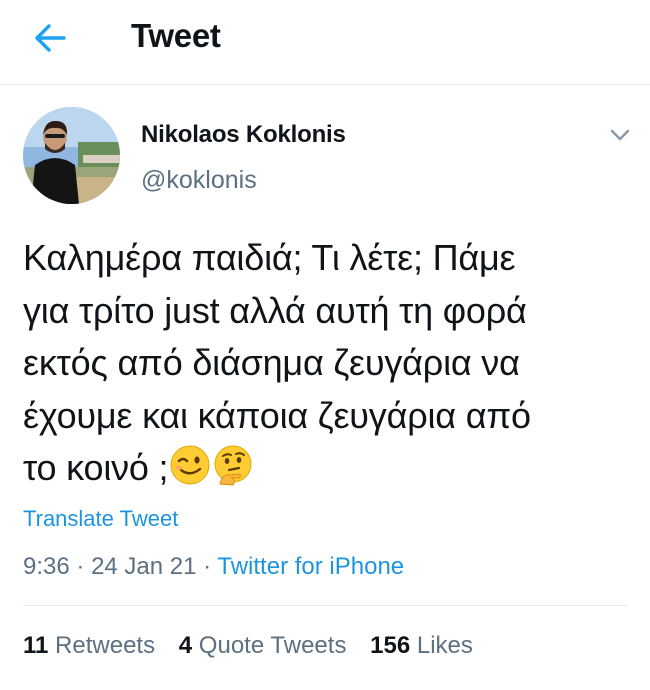 This screenshot has height=690, width=650. What do you see at coordinates (277, 415) in the screenshot?
I see `tweet-text-line: έχουμε και κάποια ζευγάρια από` at bounding box center [277, 415].